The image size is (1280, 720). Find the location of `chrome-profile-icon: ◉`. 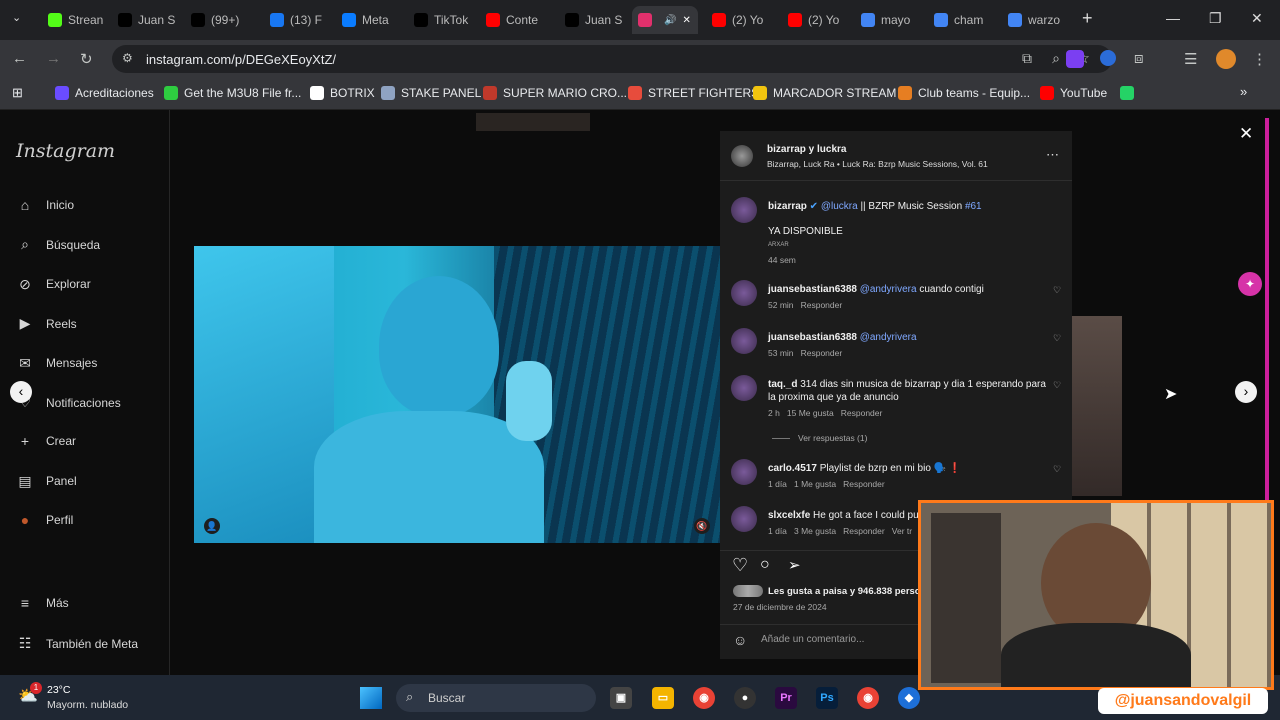

chrome-profile-icon: ◉ is located at coordinates (868, 698).